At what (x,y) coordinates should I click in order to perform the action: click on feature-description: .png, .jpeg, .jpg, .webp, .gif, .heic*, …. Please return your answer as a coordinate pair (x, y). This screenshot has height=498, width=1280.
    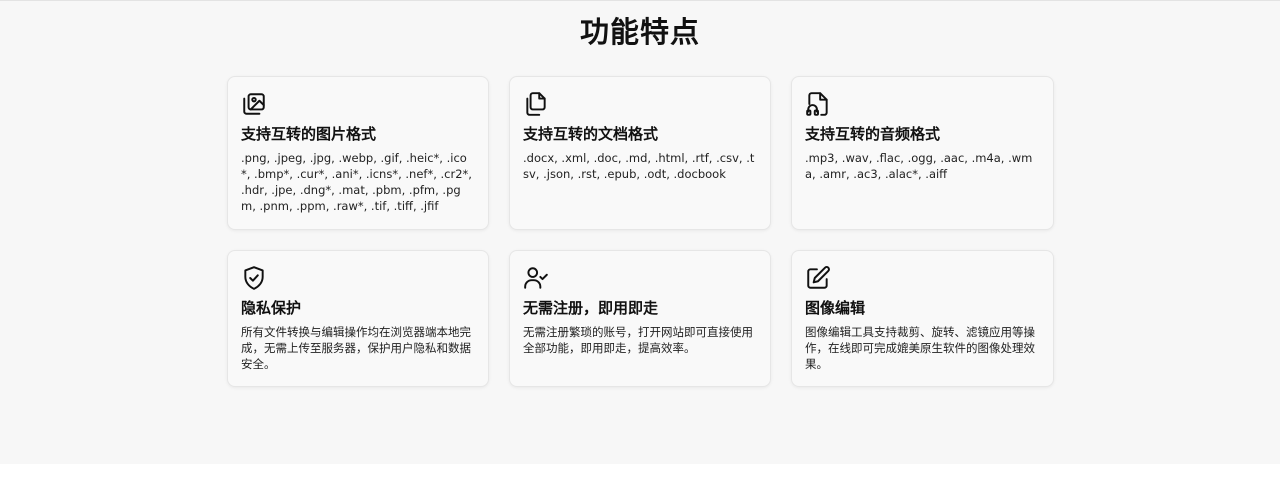
    Looking at the image, I should click on (356, 182).